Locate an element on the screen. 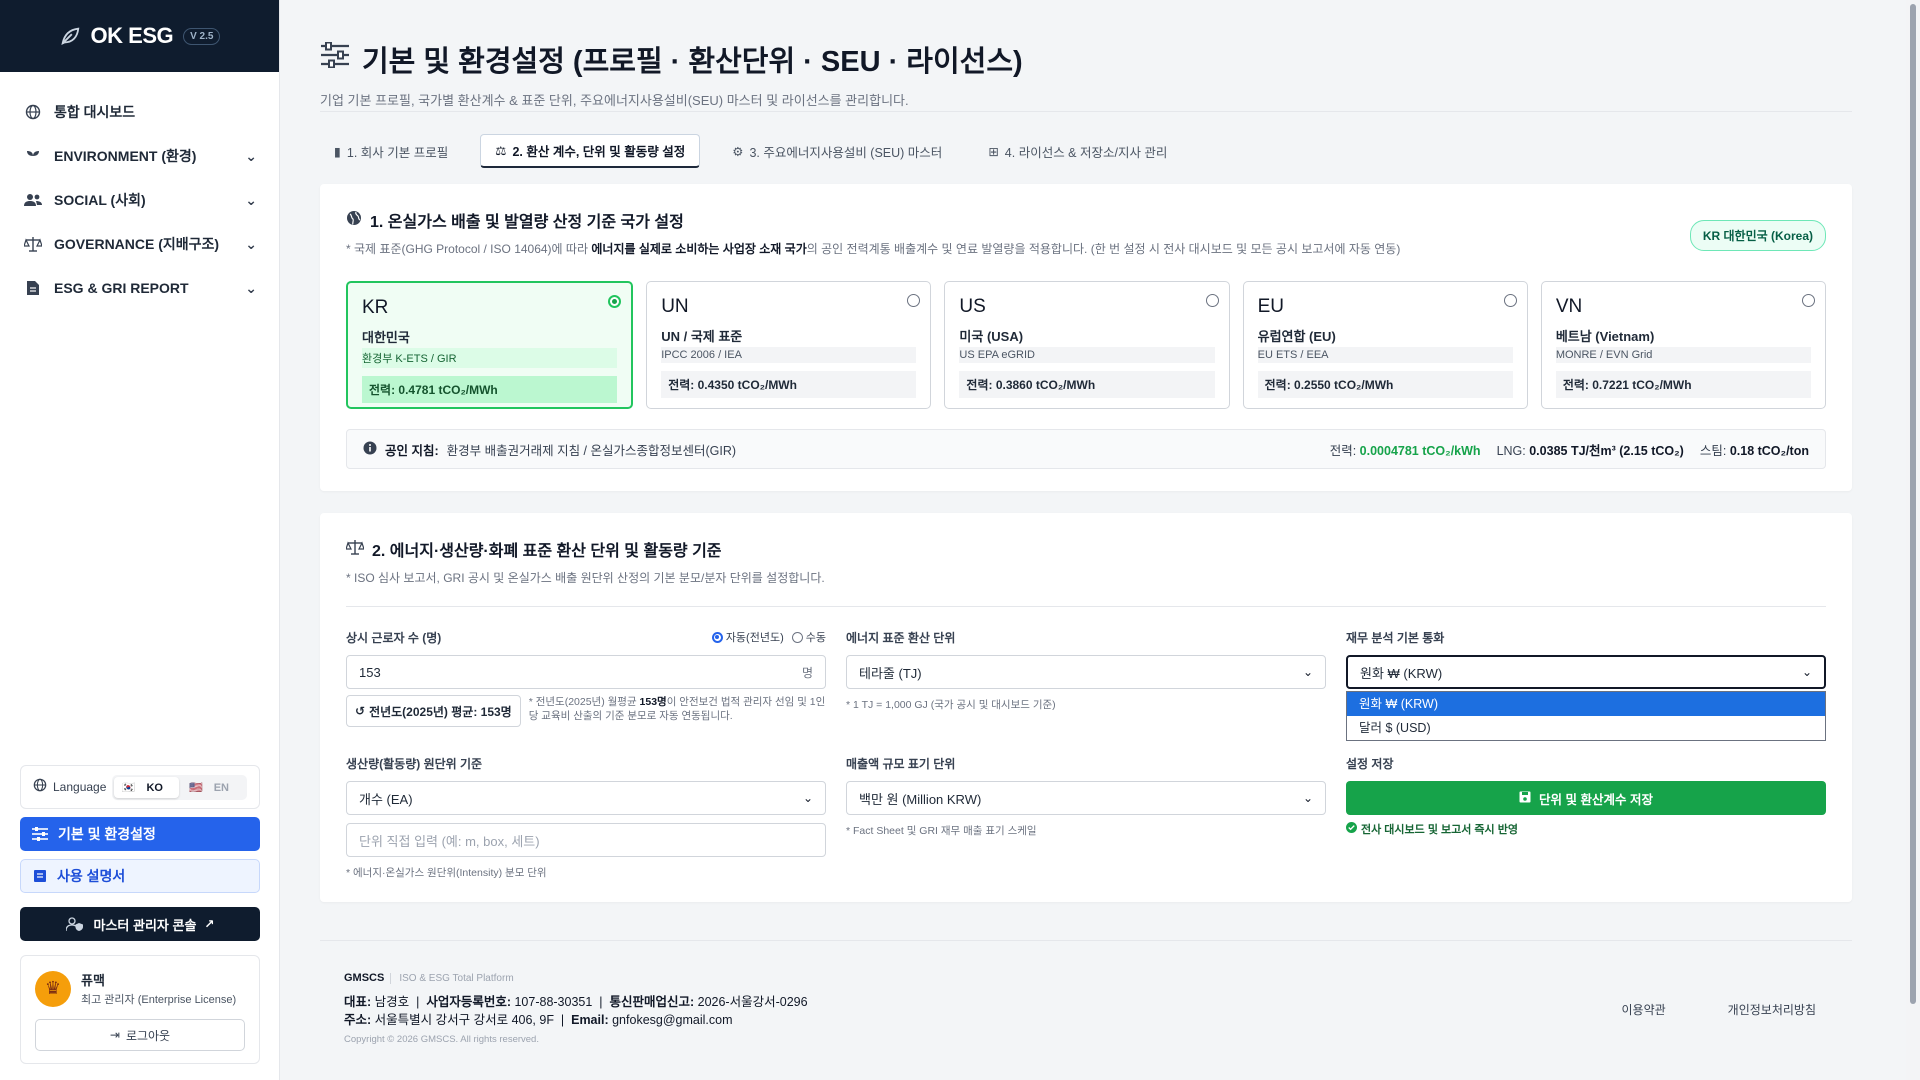 The width and height of the screenshot is (1920, 1080). address-label: 주소: is located at coordinates (358, 1020).